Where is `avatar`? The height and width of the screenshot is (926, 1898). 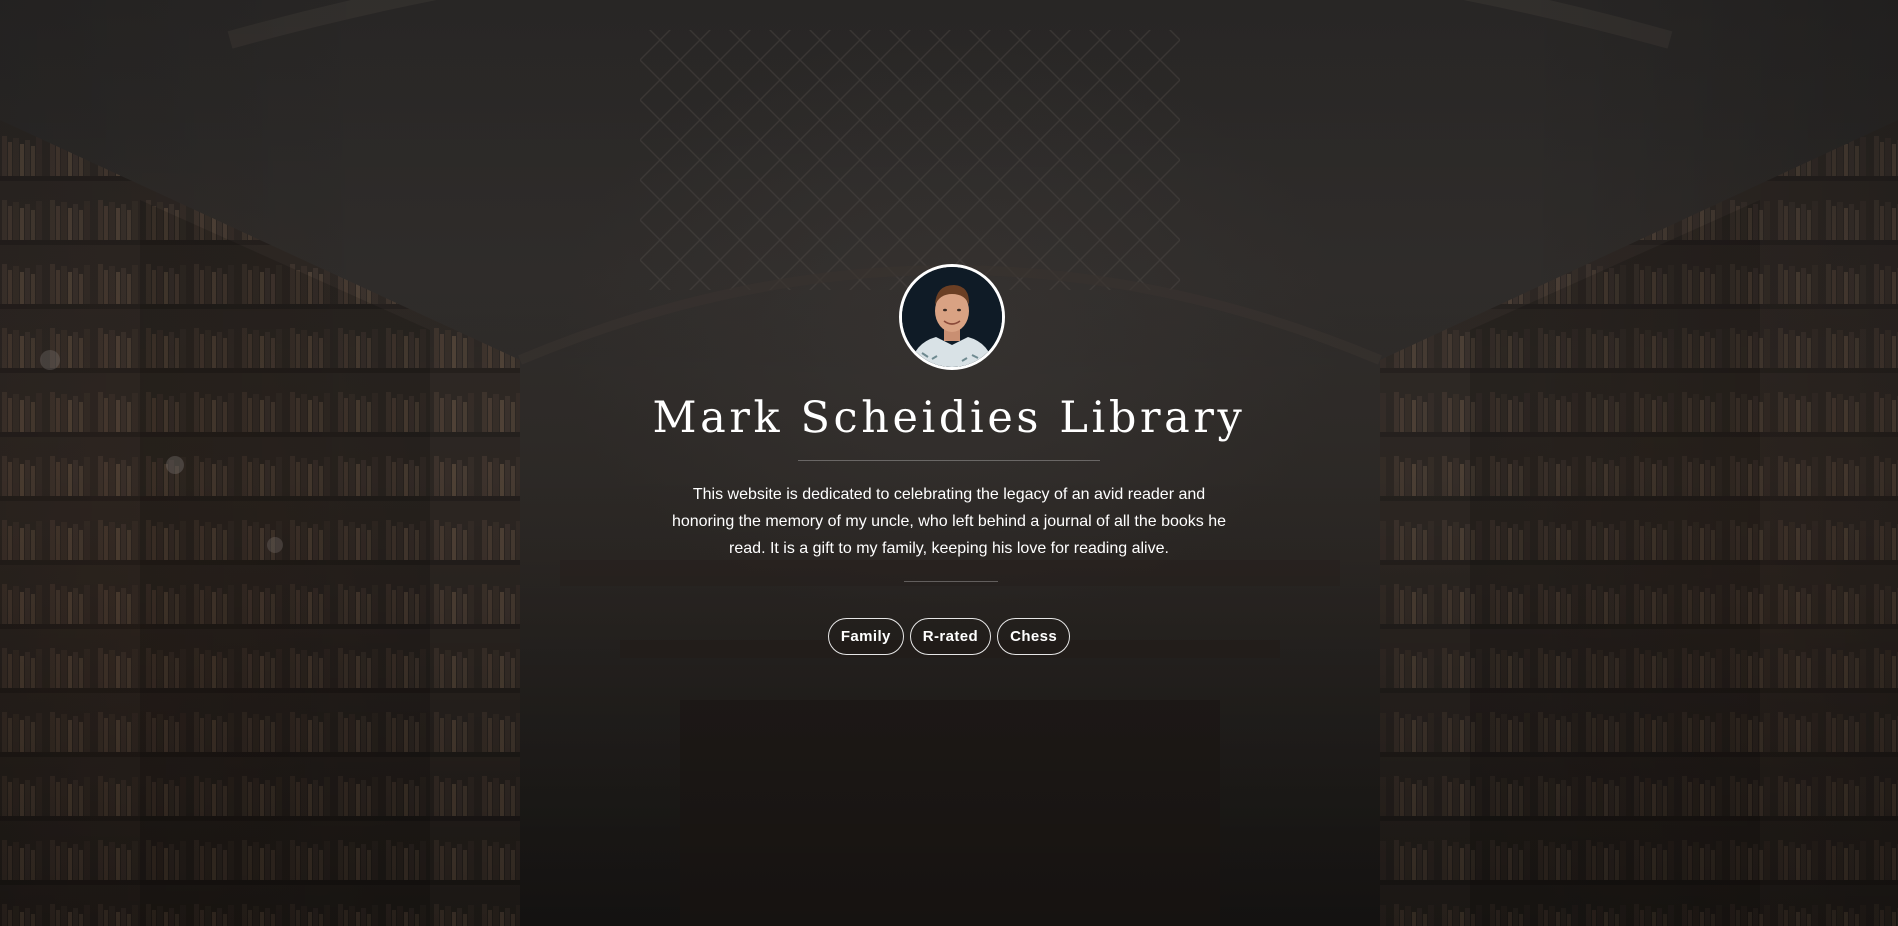 avatar is located at coordinates (952, 317).